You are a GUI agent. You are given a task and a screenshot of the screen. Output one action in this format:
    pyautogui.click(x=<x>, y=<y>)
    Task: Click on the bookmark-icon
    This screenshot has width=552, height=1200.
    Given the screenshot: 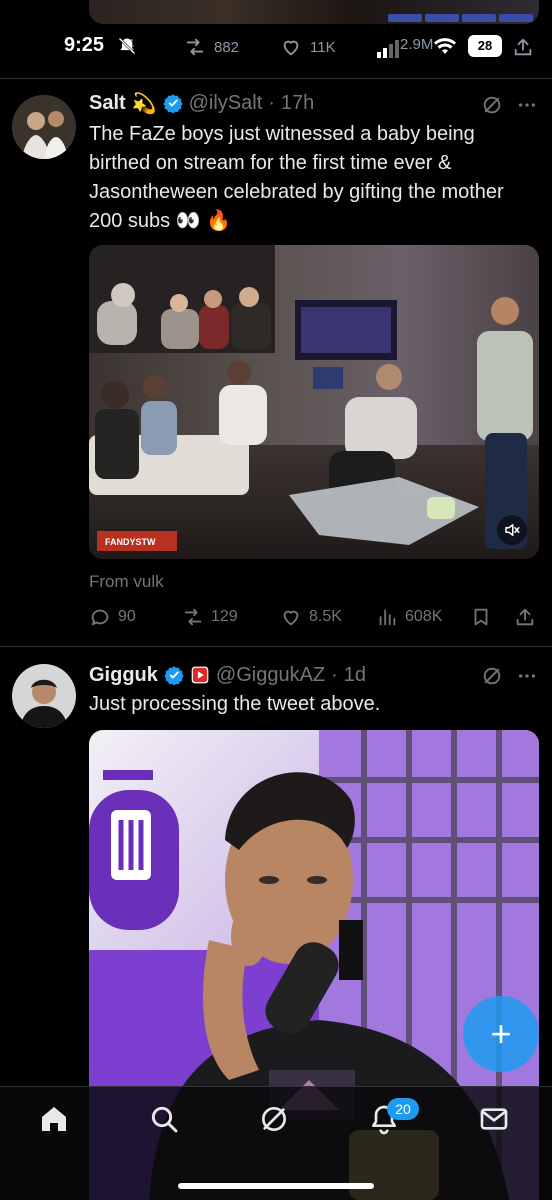 What is the action you would take?
    pyautogui.click(x=481, y=617)
    